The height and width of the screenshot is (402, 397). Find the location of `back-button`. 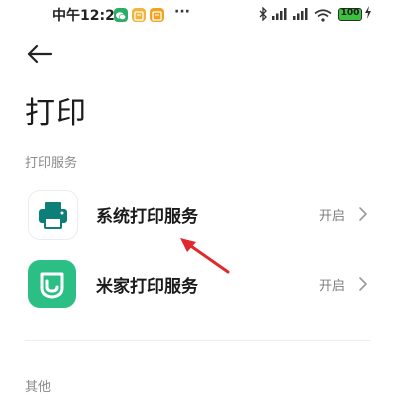

back-button is located at coordinates (39, 54).